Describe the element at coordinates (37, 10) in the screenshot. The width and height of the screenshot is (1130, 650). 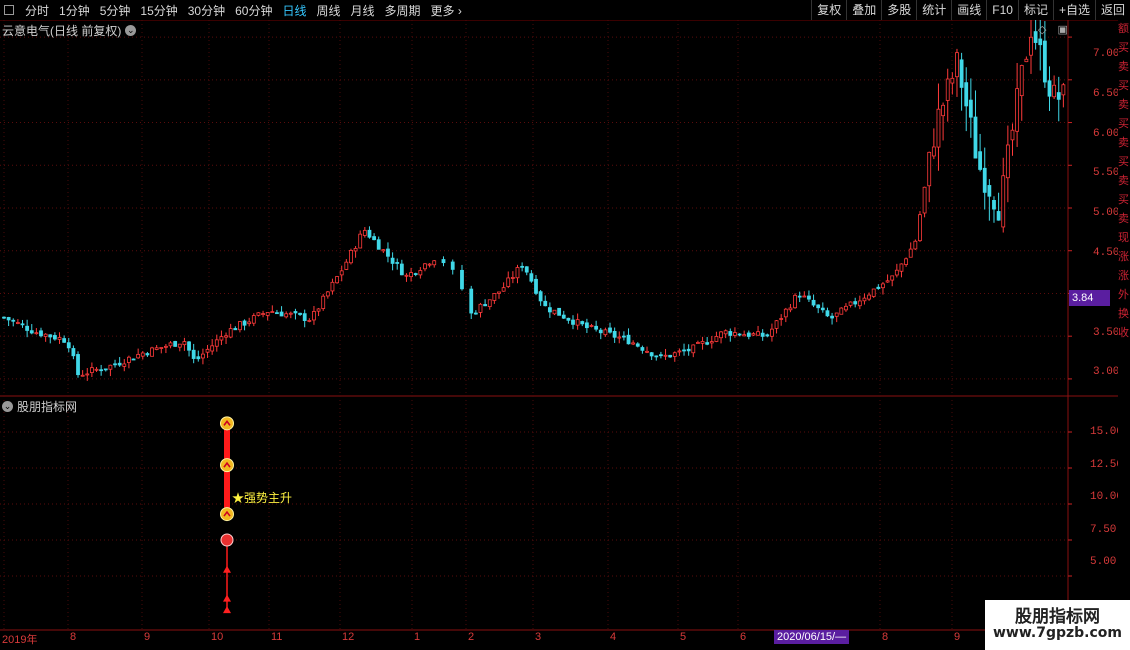
I see `period-fenshi: 分时` at that location.